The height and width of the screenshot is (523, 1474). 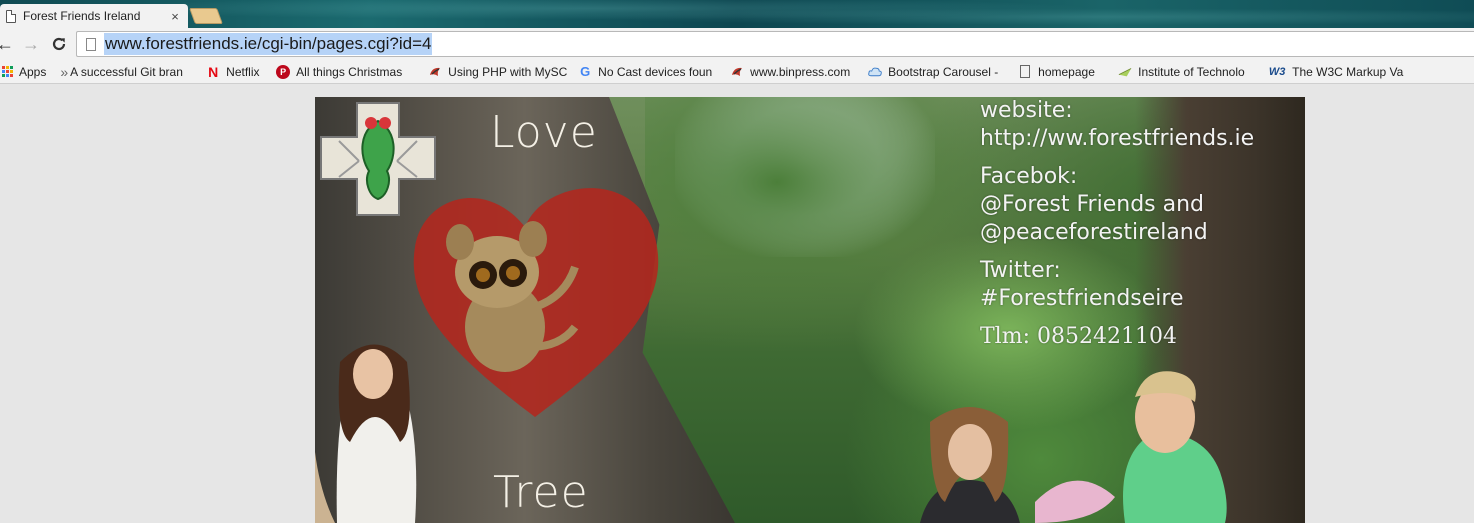 I want to click on bookmark-label: Apps, so click(x=33, y=71).